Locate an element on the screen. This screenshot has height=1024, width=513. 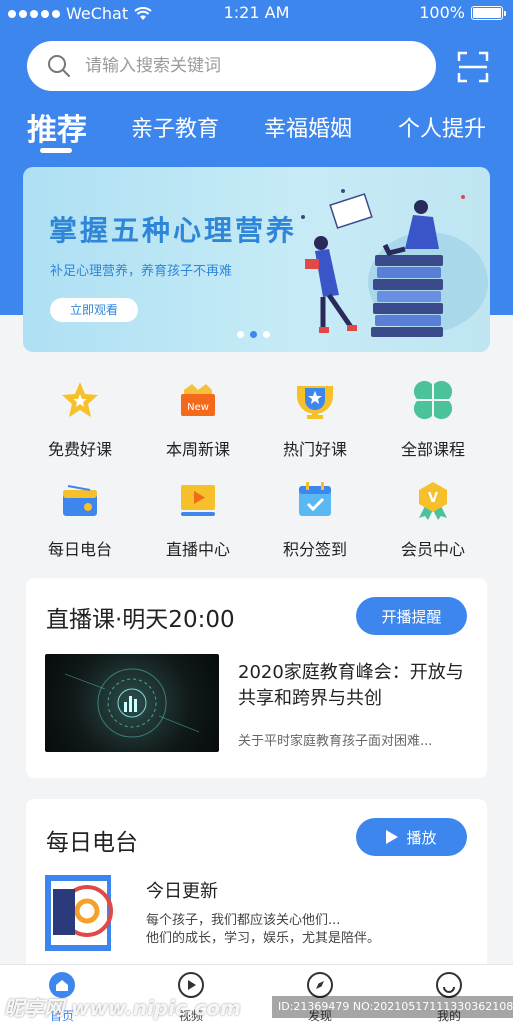
vip-medal-icon: V is located at coordinates (433, 501).